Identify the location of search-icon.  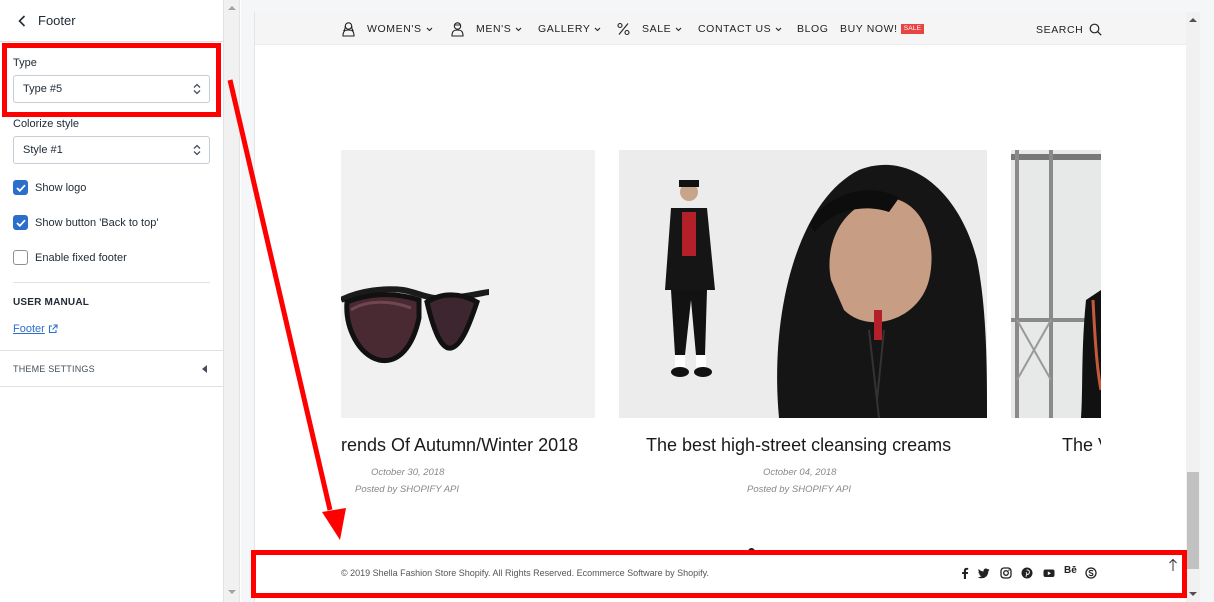
(1095, 29).